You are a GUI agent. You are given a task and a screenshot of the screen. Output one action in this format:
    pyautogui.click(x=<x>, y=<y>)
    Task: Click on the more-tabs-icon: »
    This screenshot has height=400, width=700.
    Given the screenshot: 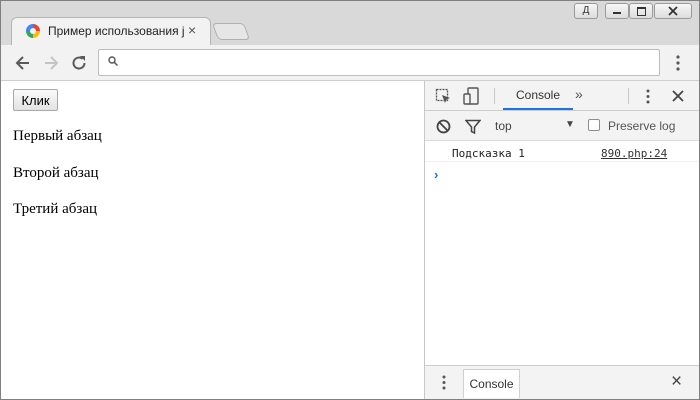 What is the action you would take?
    pyautogui.click(x=579, y=94)
    